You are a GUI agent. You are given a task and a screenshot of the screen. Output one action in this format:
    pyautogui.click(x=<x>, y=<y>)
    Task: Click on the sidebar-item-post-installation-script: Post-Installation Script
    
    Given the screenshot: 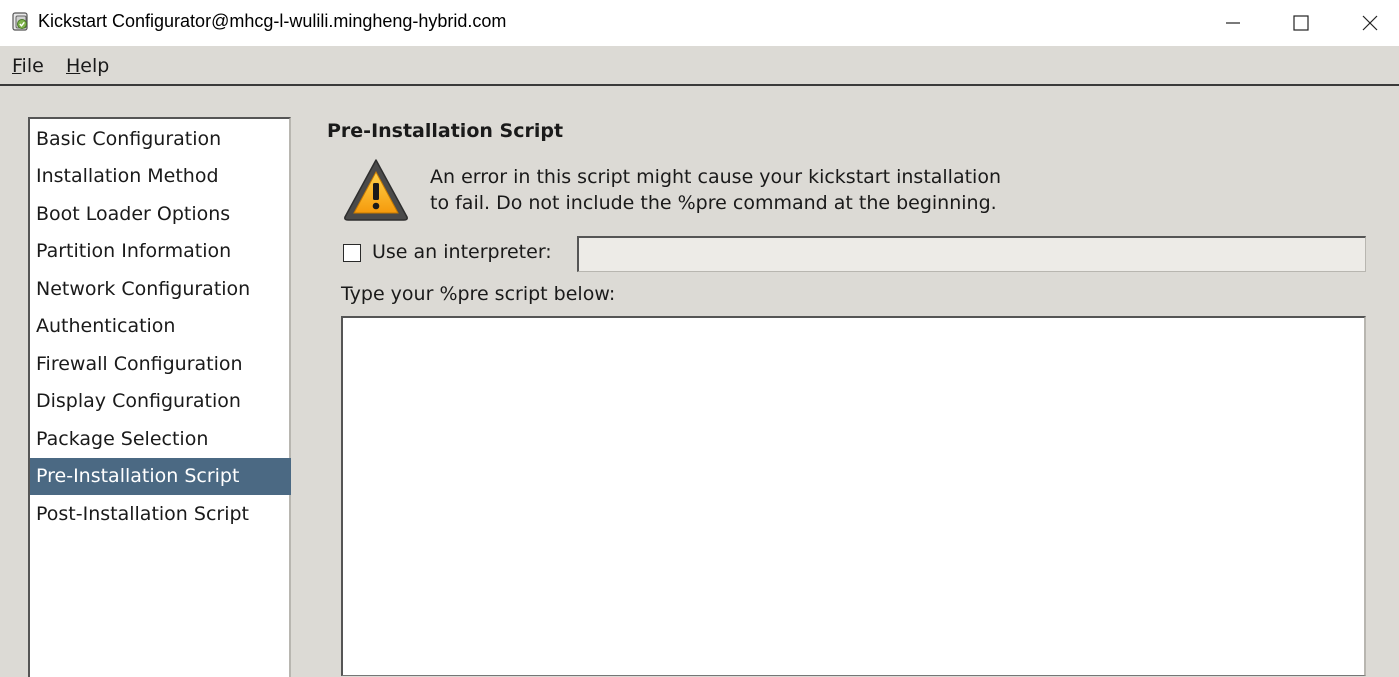 What is the action you would take?
    pyautogui.click(x=160, y=514)
    